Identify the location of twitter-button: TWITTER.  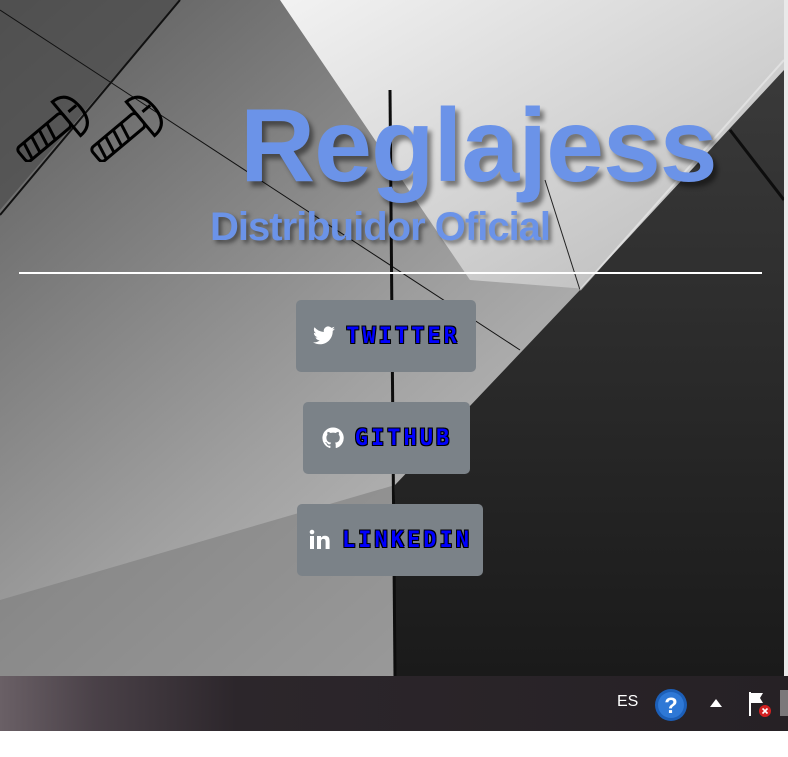
(386, 336).